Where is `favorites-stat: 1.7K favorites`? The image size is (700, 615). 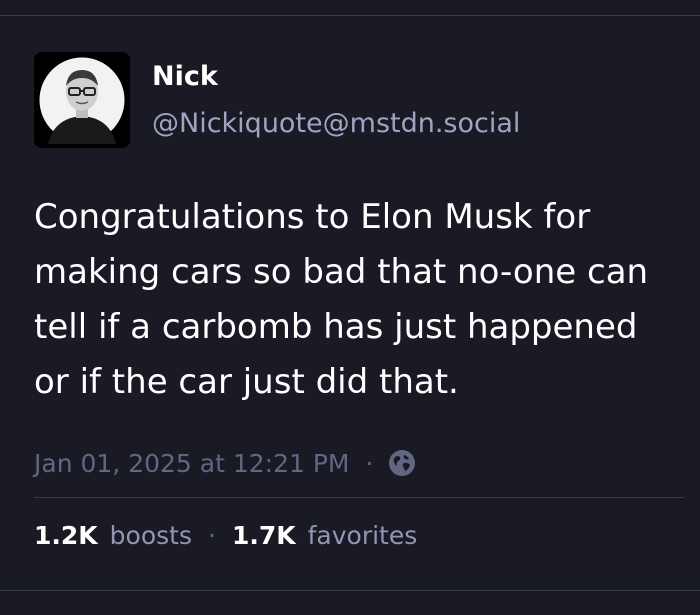 favorites-stat: 1.7K favorites is located at coordinates (324, 535).